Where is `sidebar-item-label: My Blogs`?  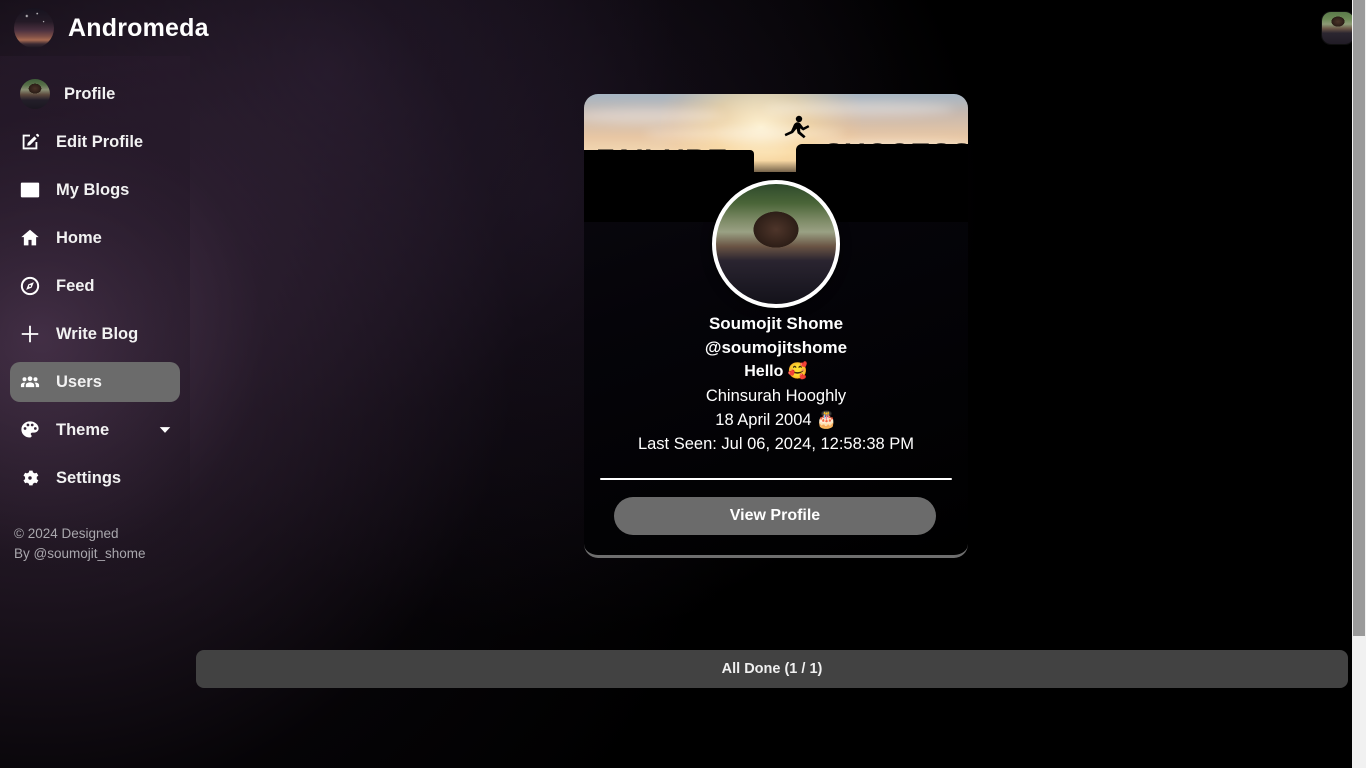
sidebar-item-label: My Blogs is located at coordinates (93, 189).